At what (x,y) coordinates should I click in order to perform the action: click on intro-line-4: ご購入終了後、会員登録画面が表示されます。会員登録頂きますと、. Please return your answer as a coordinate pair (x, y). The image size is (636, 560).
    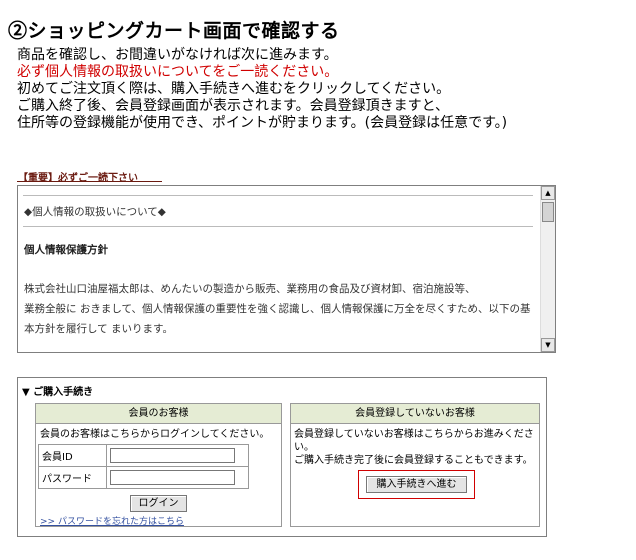
    Looking at the image, I should click on (233, 106).